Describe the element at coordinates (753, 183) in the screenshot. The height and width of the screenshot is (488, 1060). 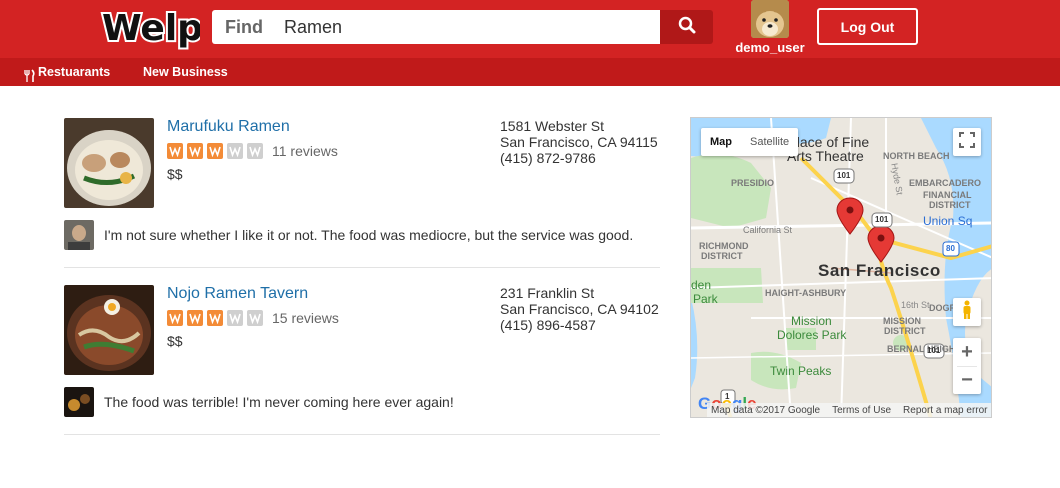
I see `map-label: PRESIDIO` at that location.